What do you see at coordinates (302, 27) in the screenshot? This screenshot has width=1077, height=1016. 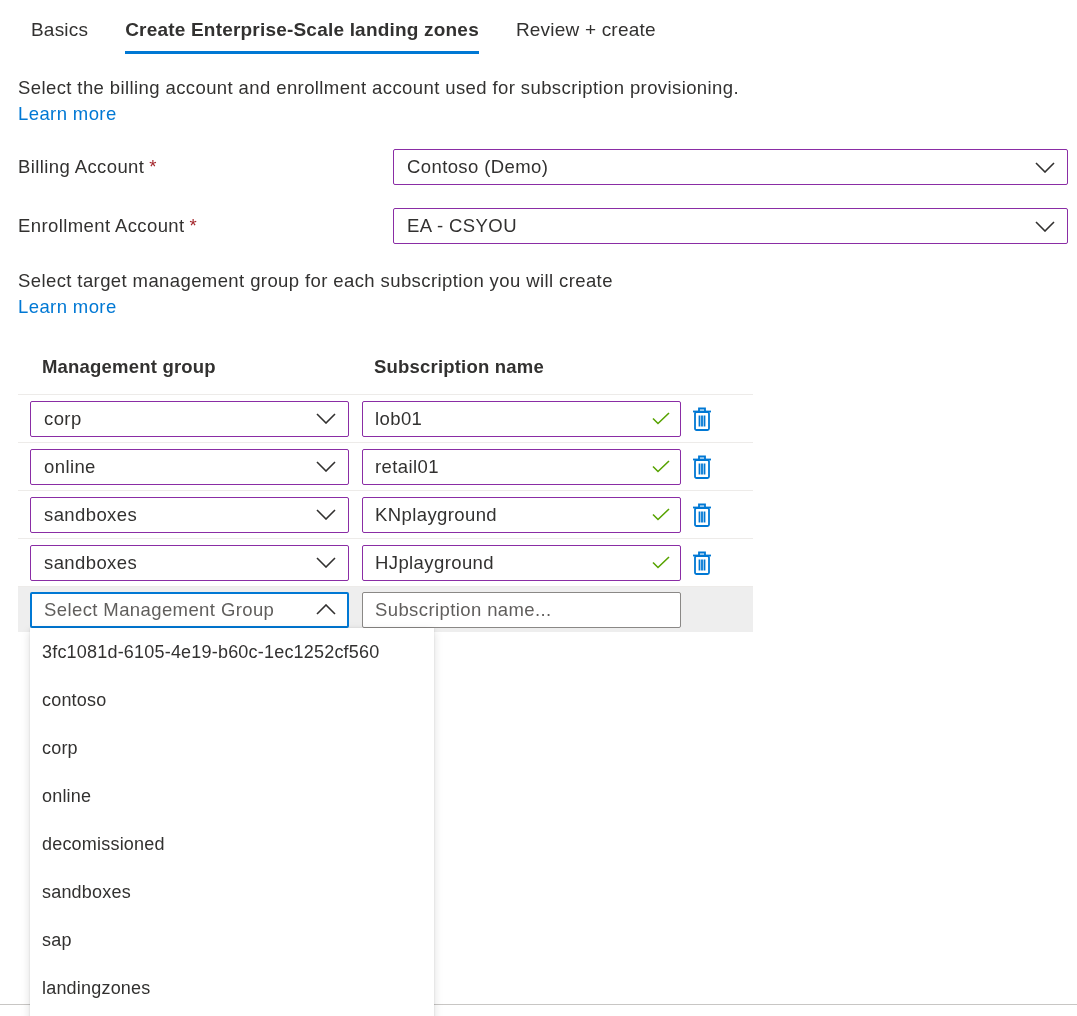 I see `tab: Create Enterprise-Scale landing zones` at bounding box center [302, 27].